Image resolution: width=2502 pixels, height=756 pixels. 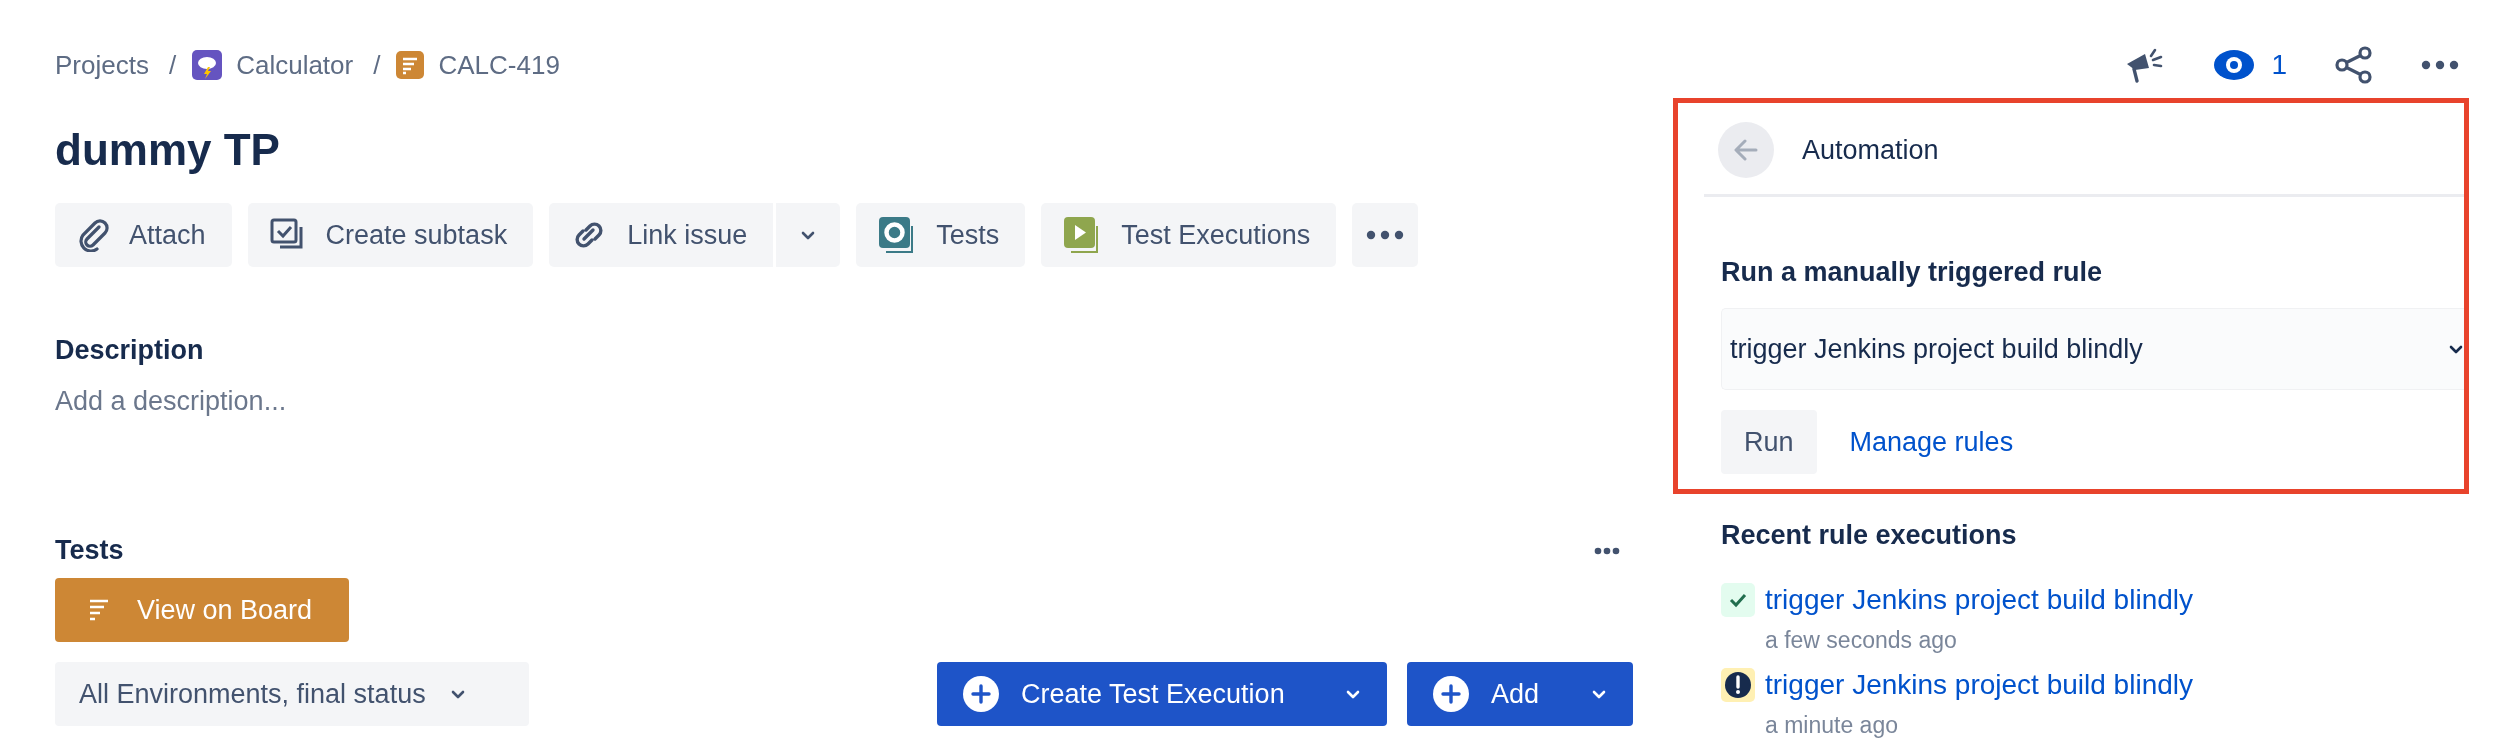 What do you see at coordinates (1831, 725) in the screenshot?
I see `execution-time: a minute ago` at bounding box center [1831, 725].